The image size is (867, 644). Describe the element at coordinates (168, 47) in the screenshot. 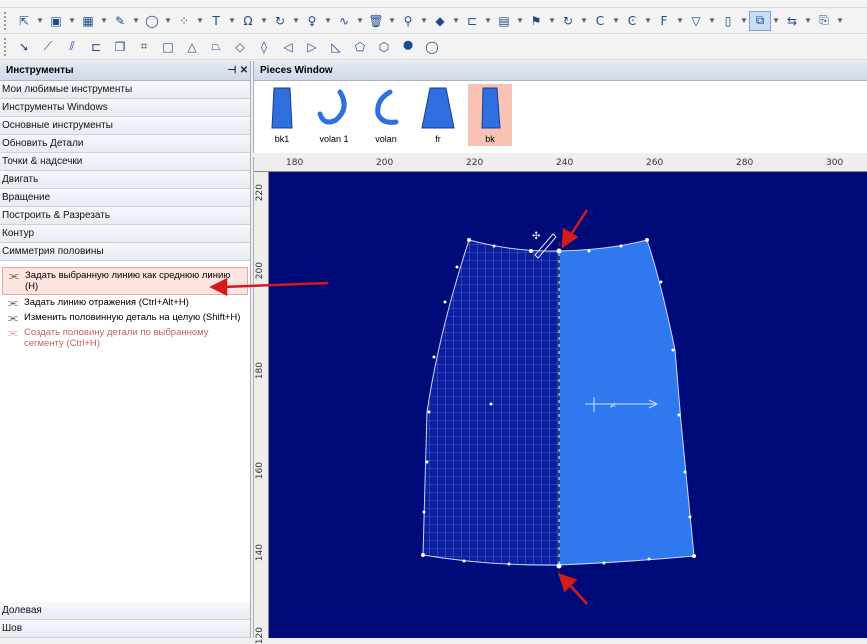

I see `square-icon: □` at that location.